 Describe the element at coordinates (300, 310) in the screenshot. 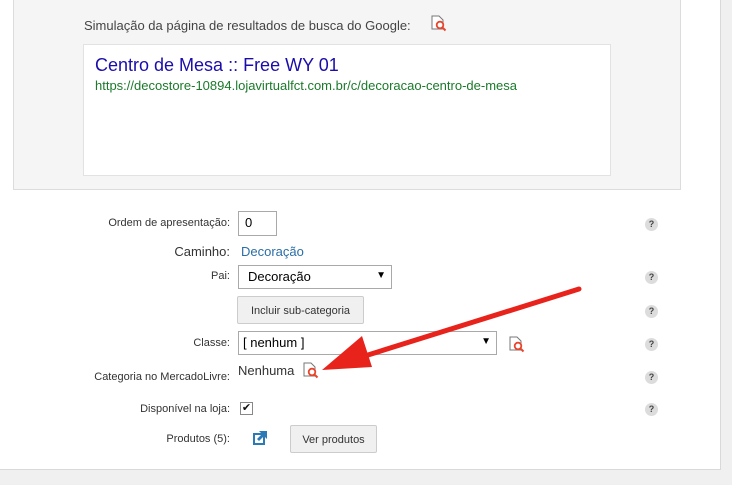

I see `incluir-sub-categoria-button: Incluir sub-categoria` at that location.